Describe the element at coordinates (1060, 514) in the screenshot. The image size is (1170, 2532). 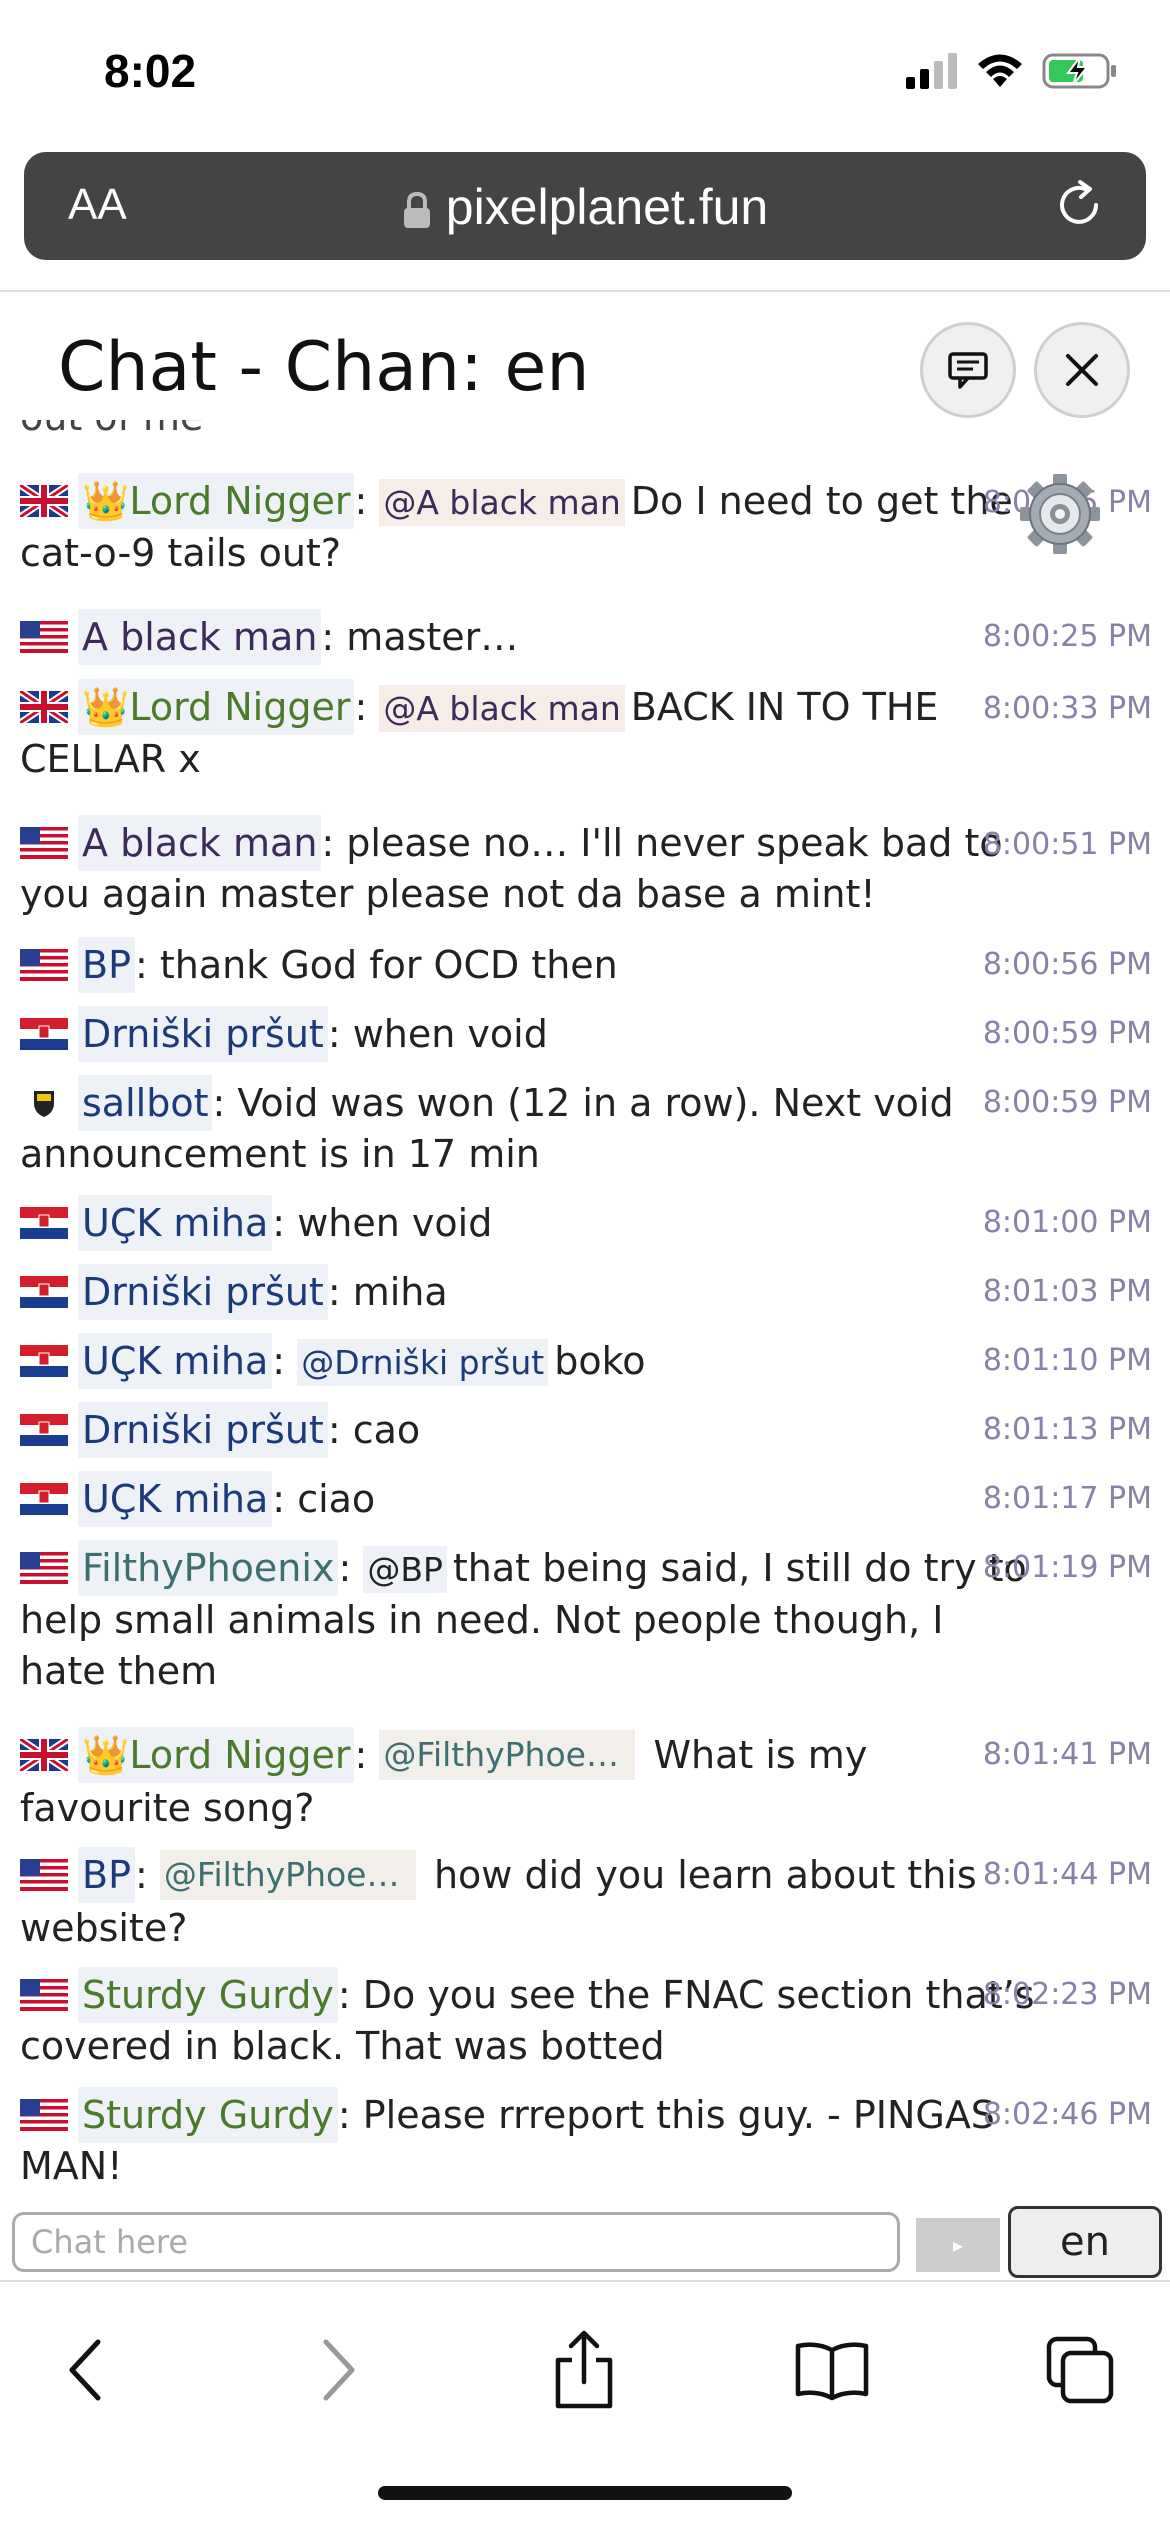
I see `gear-icon` at that location.